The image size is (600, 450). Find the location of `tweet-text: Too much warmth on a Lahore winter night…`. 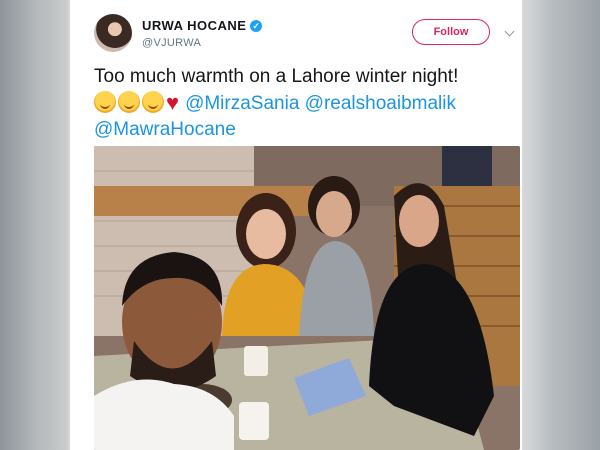

tweet-text: Too much warmth on a Lahore winter night… is located at coordinates (304, 103).